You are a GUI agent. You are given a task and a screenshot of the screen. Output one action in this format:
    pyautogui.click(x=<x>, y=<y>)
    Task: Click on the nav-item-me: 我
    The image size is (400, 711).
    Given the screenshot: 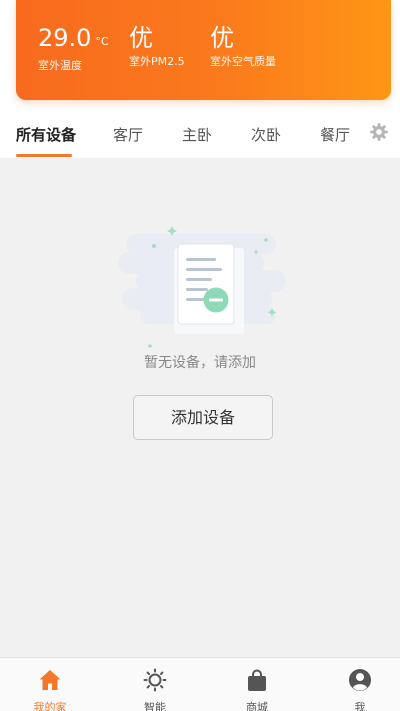 What is the action you would take?
    pyautogui.click(x=360, y=684)
    